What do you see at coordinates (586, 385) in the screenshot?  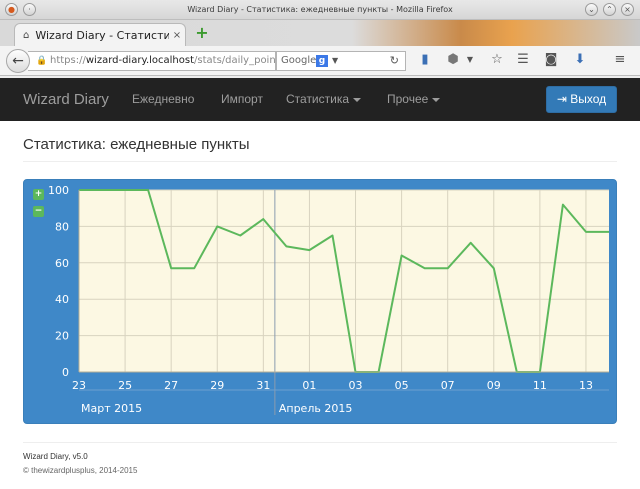 I see `x-tick-label: 13` at bounding box center [586, 385].